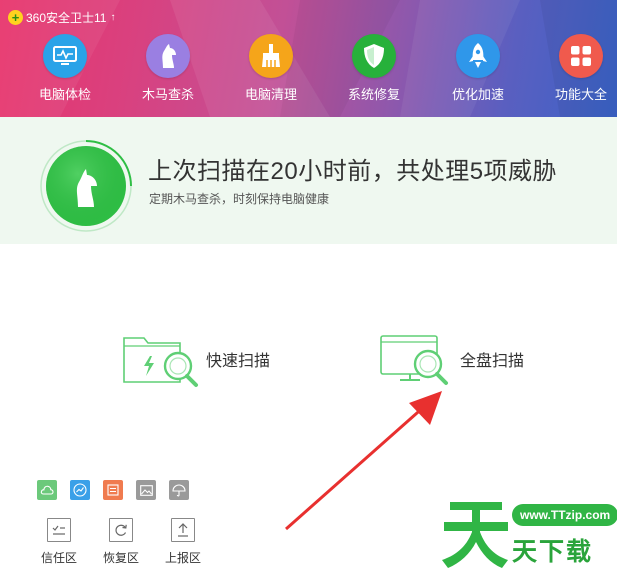 This screenshot has width=617, height=571. I want to click on quick-scan-label: 快速扫描, so click(238, 361).